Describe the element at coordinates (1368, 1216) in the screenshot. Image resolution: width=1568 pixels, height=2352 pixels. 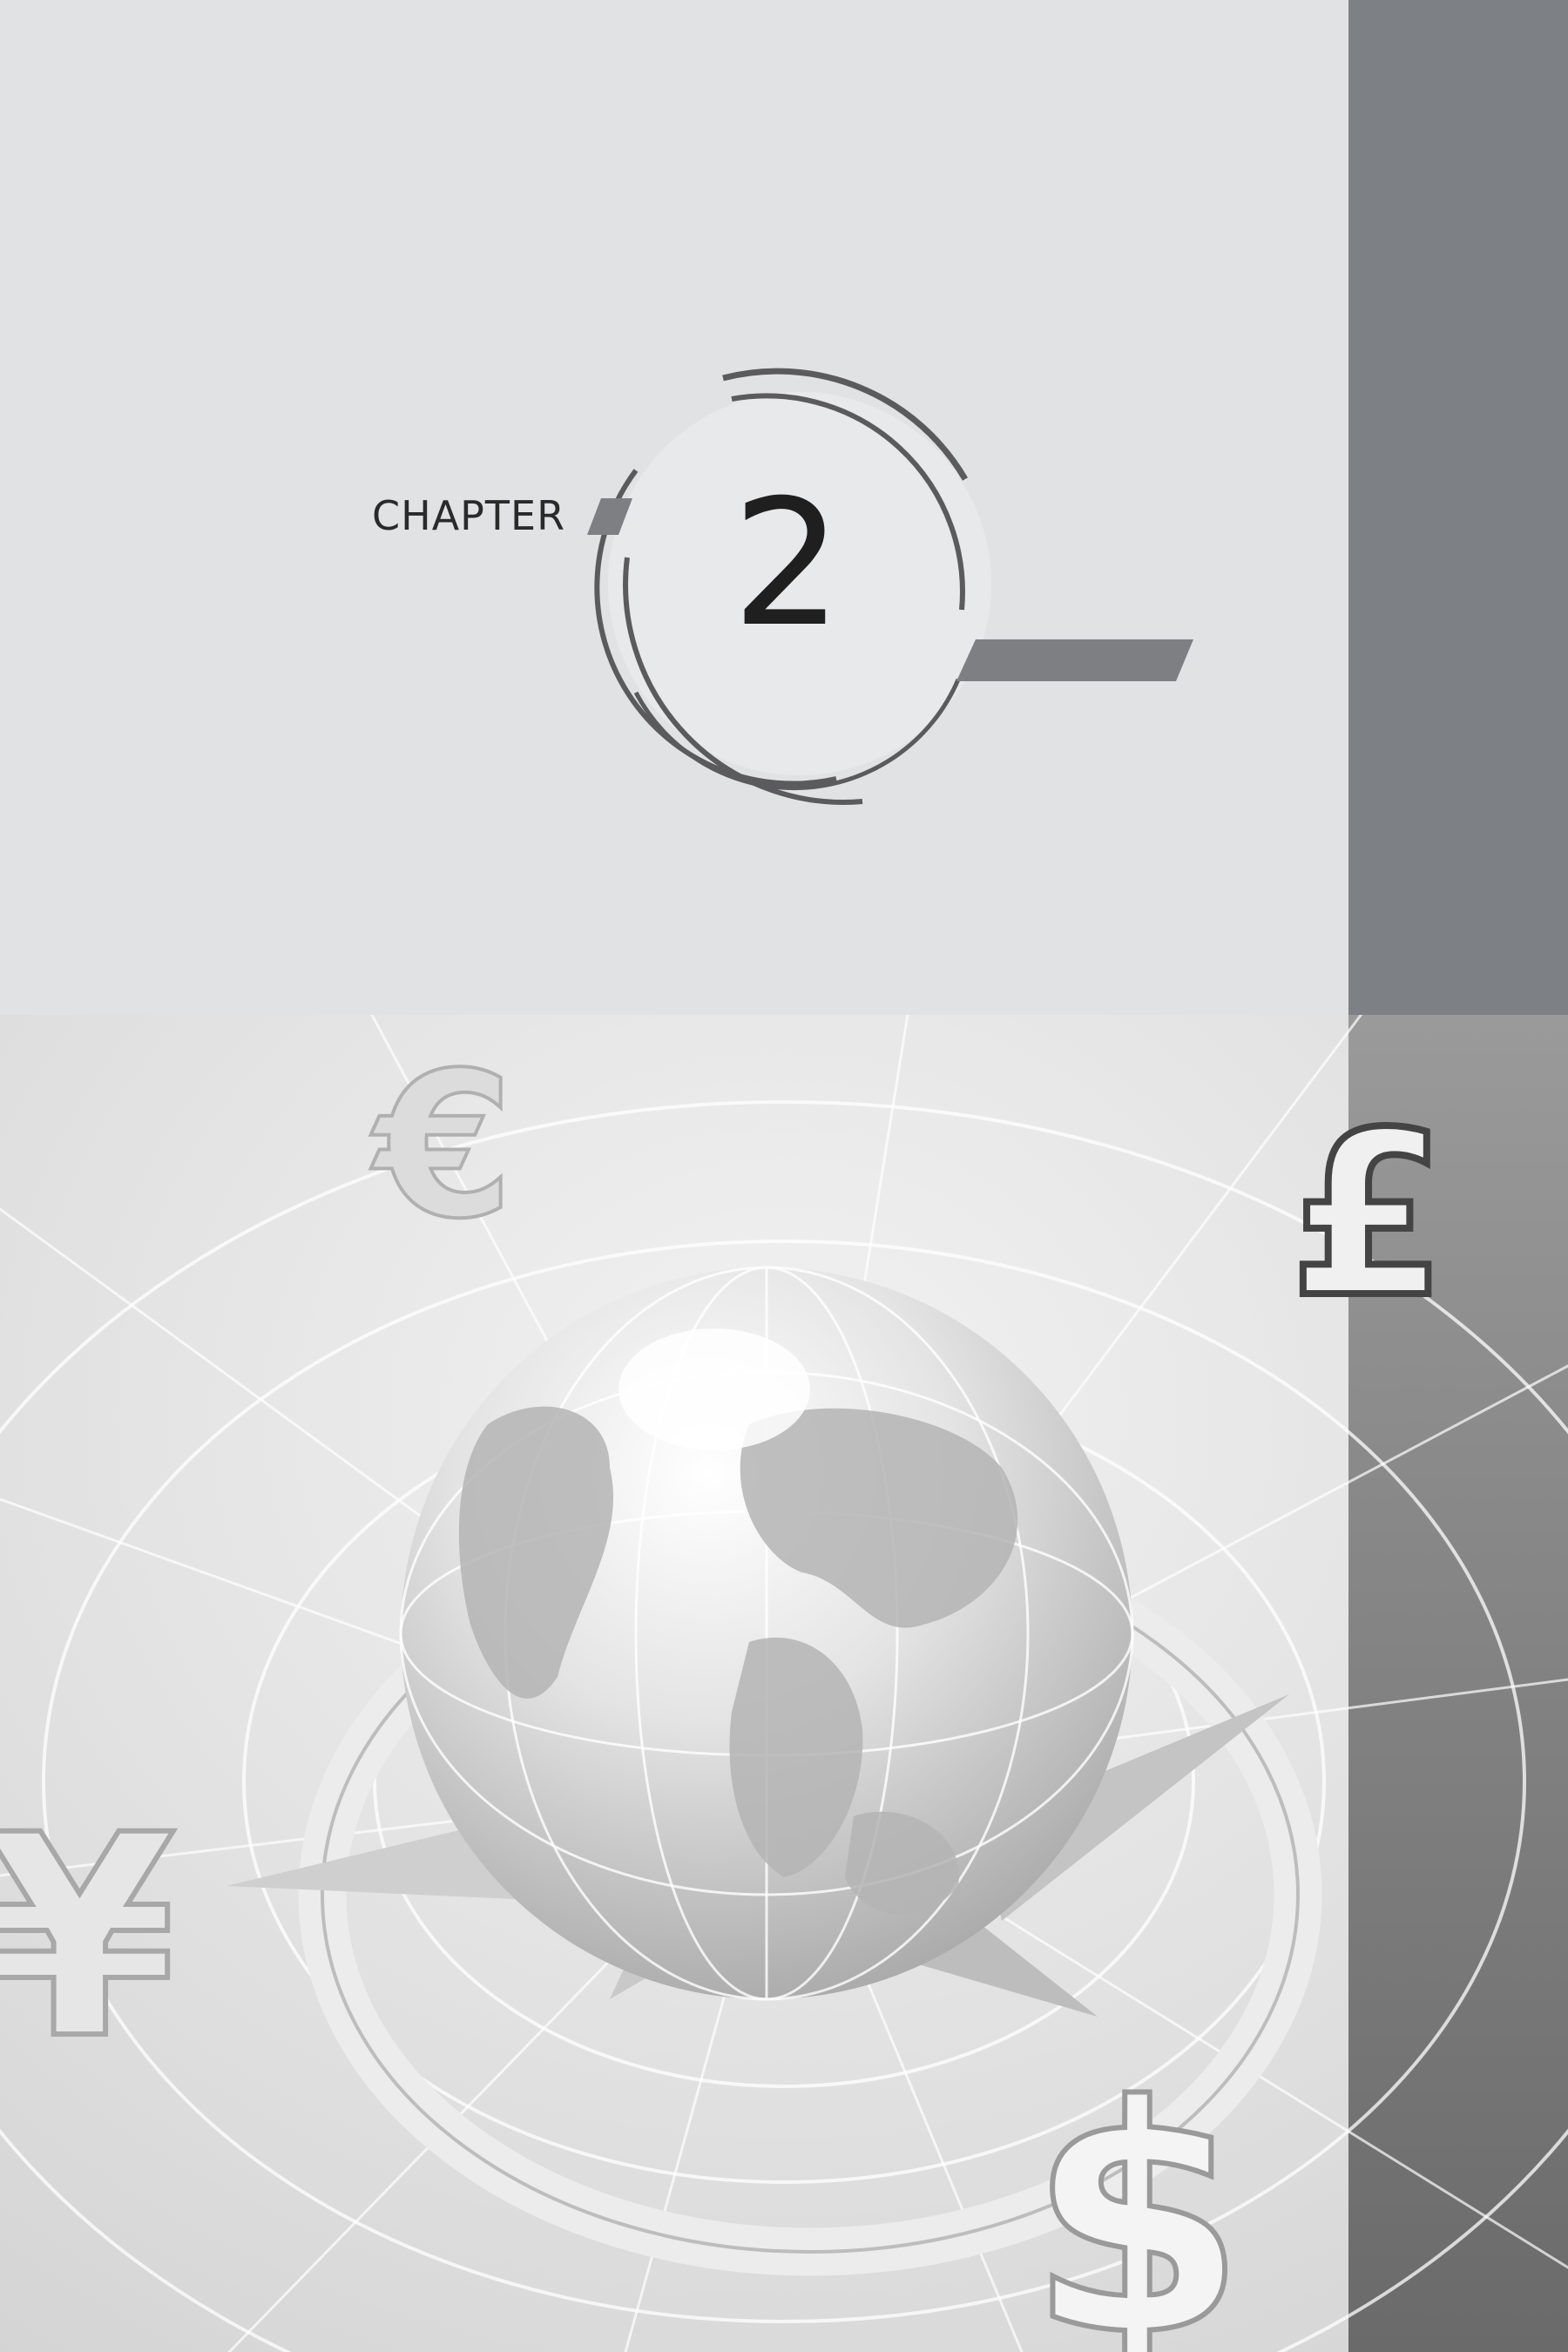
I see `pound-symbol: £` at that location.